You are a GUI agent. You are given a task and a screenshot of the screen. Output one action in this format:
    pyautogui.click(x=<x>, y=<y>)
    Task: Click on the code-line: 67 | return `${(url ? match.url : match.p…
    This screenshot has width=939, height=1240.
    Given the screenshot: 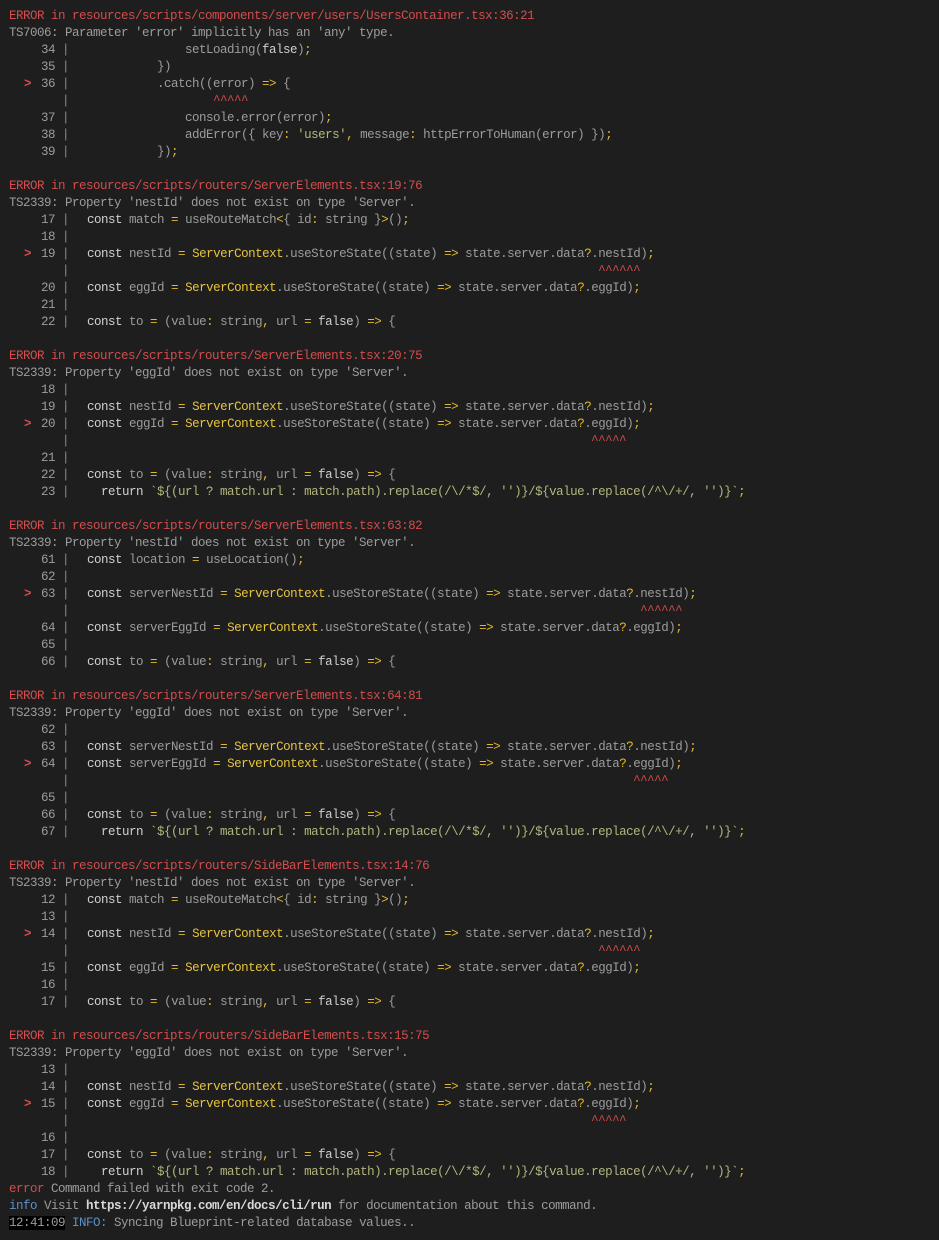 What is the action you would take?
    pyautogui.click(x=469, y=832)
    